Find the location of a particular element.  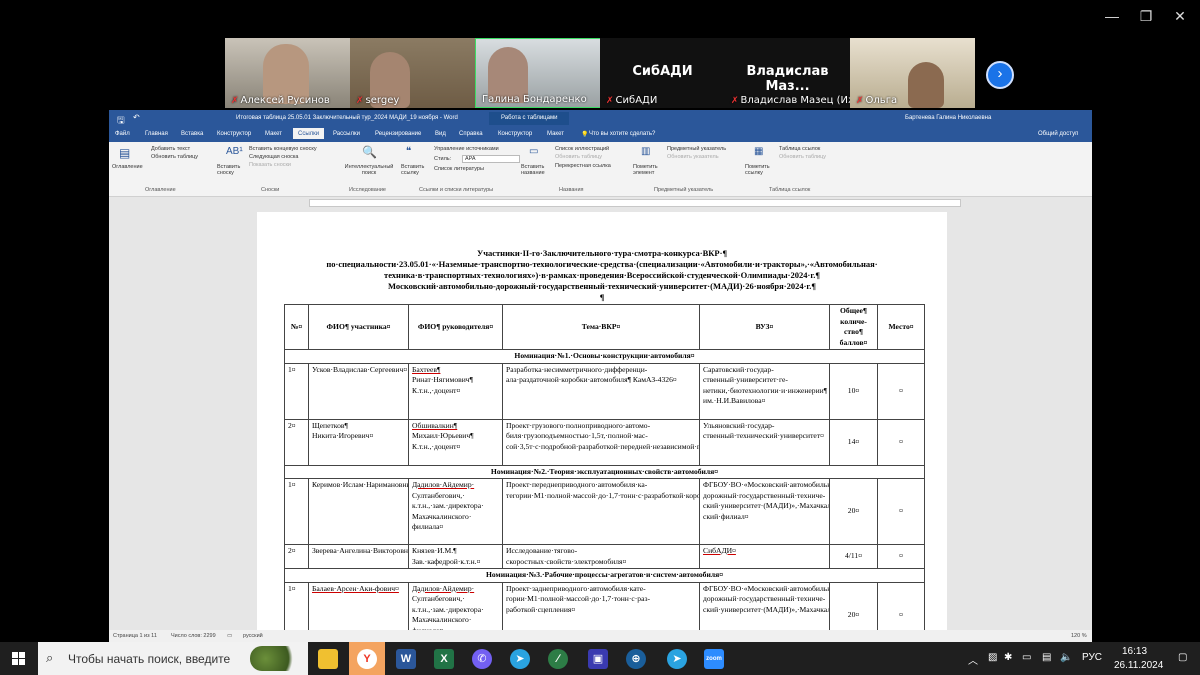

mark-entry-icon: ▥ is located at coordinates (646, 151).